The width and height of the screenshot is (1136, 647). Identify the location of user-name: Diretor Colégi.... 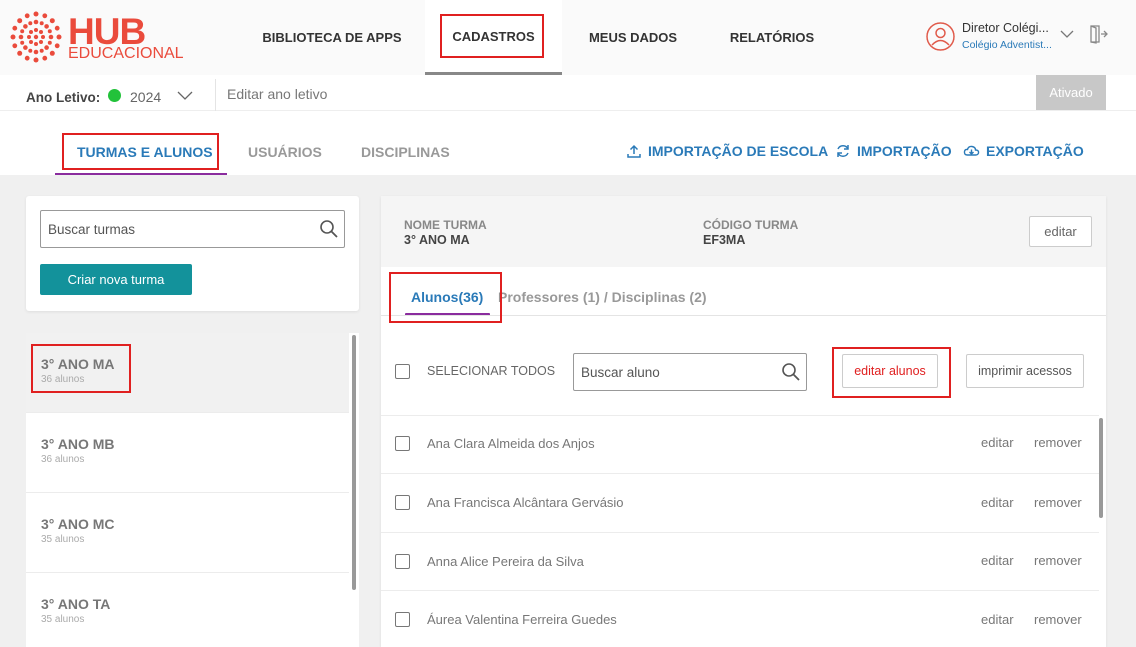
(1005, 28).